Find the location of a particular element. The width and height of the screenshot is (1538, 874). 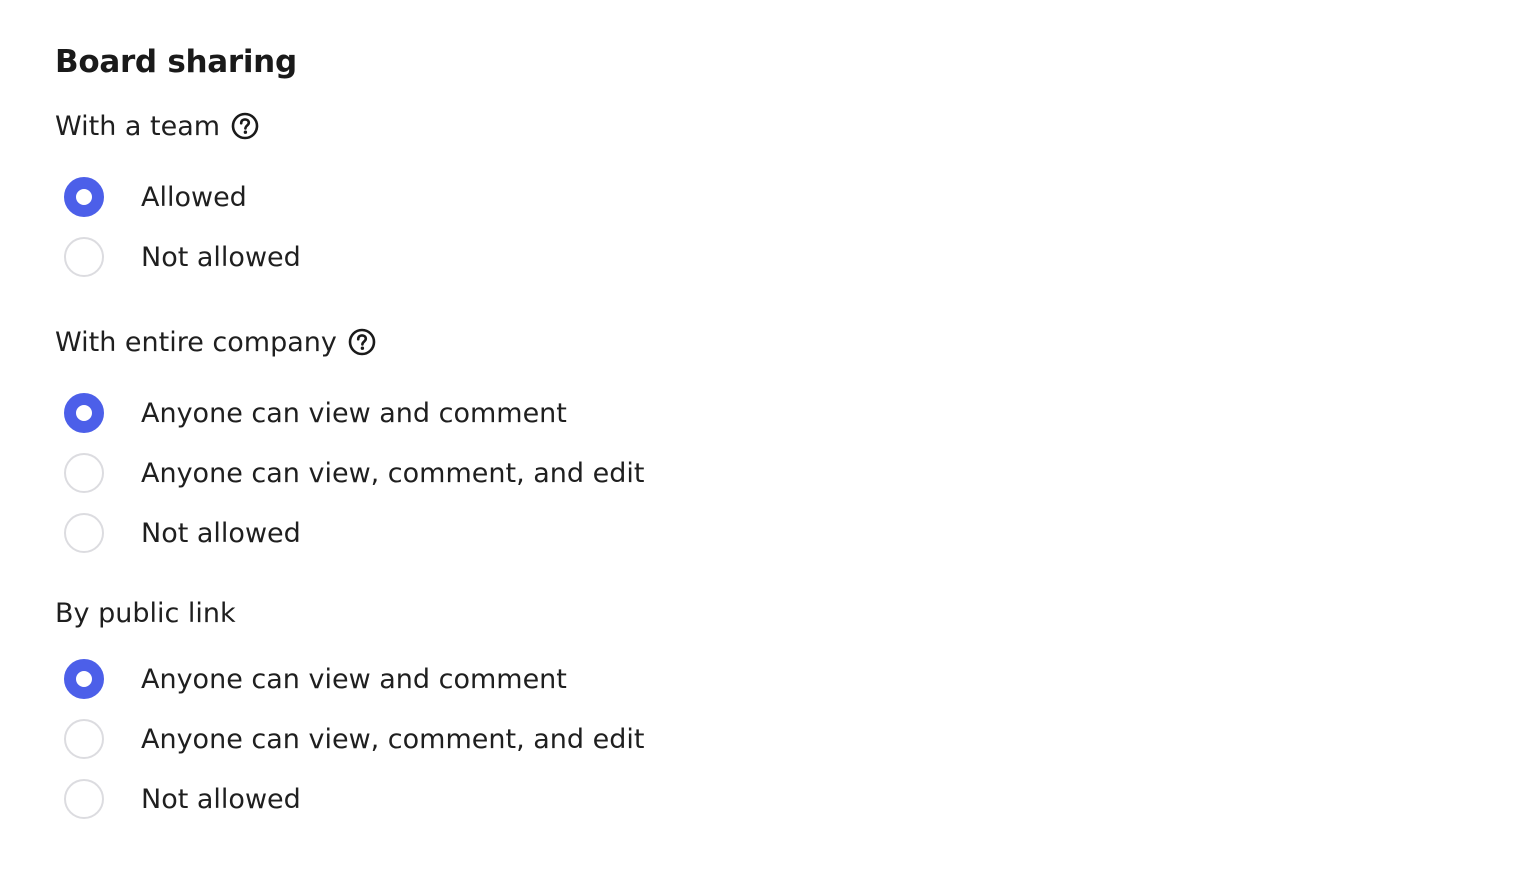

section-label-team: With a team is located at coordinates (157, 126).